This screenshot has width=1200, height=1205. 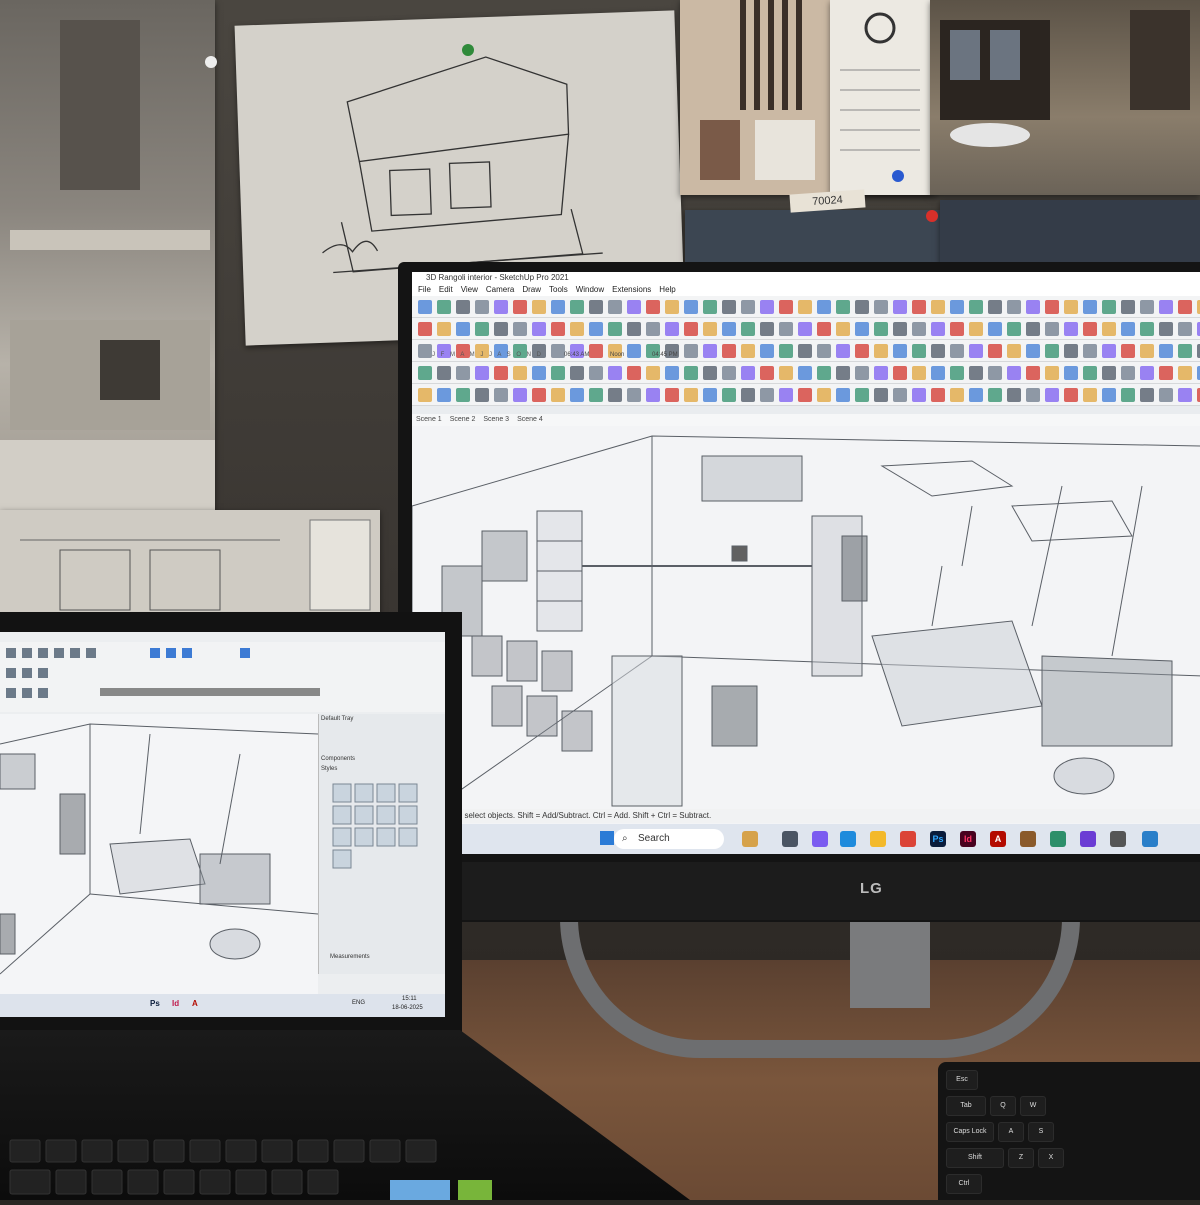 I want to click on key-tab: Tab, so click(x=966, y=1106).